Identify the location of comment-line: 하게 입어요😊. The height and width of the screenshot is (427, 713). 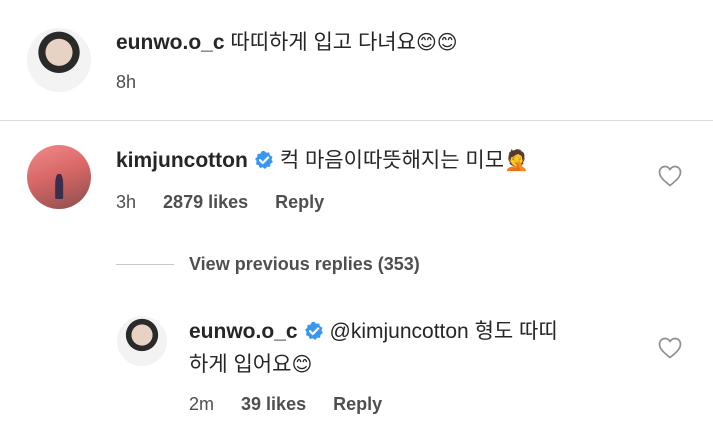
(250, 364).